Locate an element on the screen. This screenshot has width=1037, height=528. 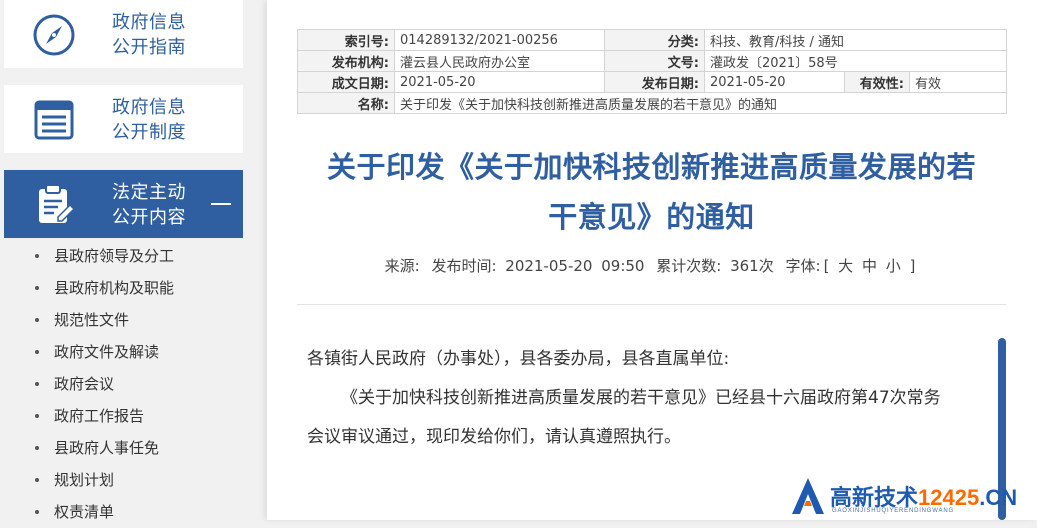
publisher-label: 发布机构: is located at coordinates (346, 61).